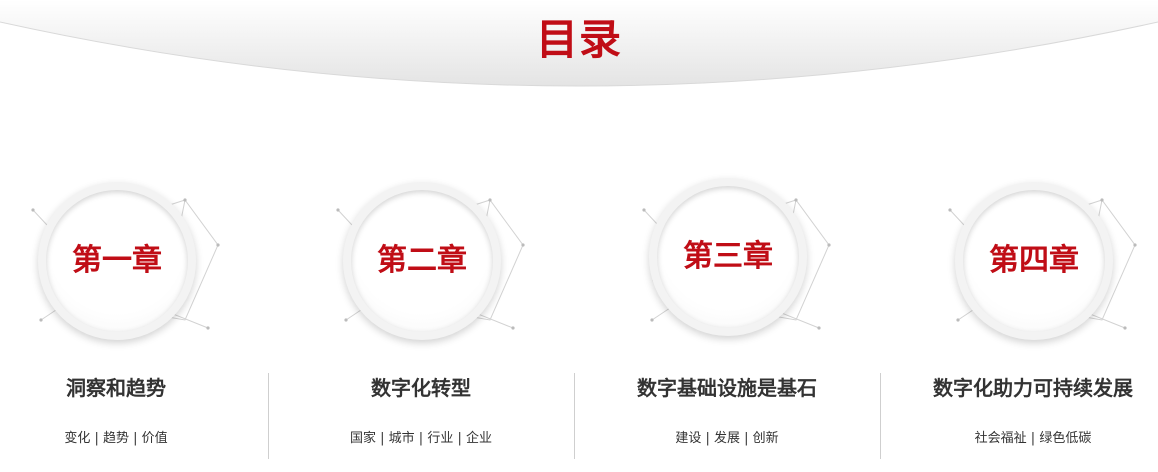 Image resolution: width=1158 pixels, height=472 pixels. I want to click on chapter-label: 第一章, so click(117, 260).